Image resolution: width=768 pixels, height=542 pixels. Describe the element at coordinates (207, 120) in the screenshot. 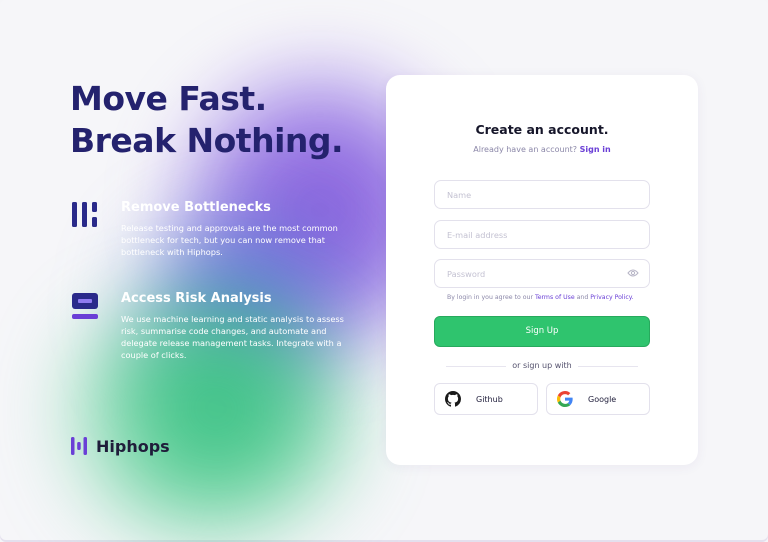

I see `hero-heading: Move Fast. Break Nothing.` at that location.